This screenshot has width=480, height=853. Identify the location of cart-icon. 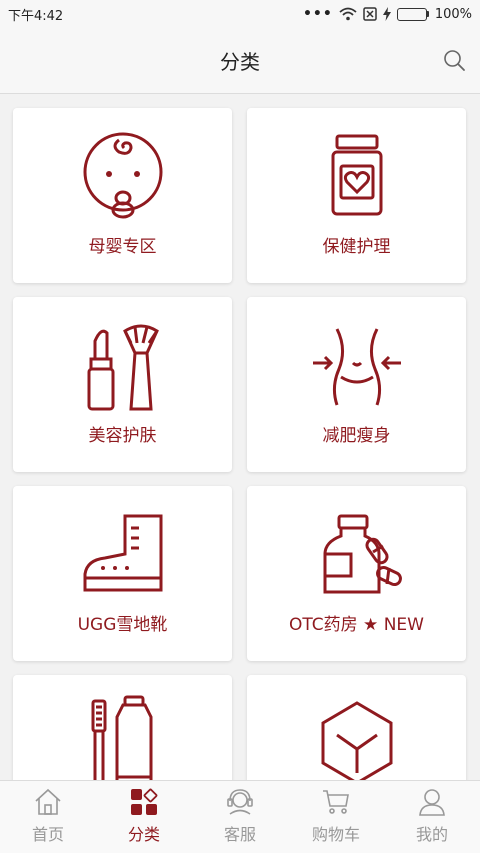
(336, 802).